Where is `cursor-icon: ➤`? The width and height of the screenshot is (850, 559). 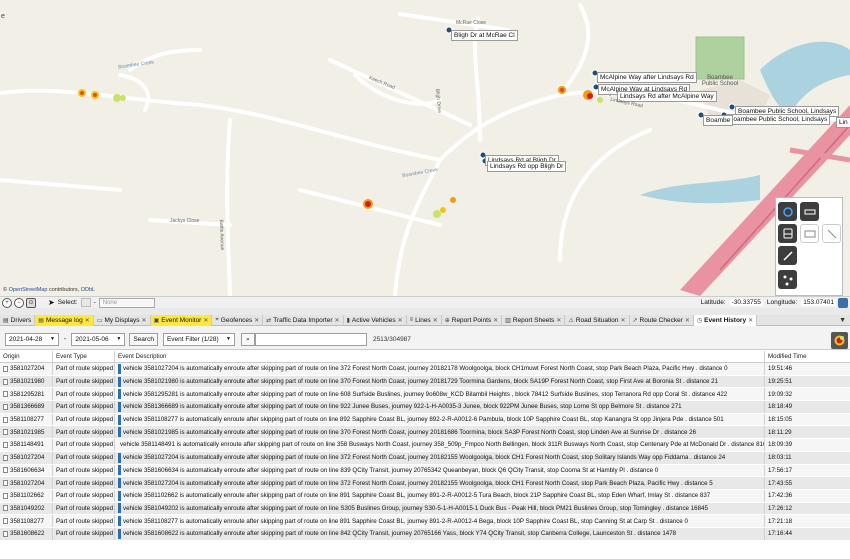 cursor-icon: ➤ is located at coordinates (51, 302).